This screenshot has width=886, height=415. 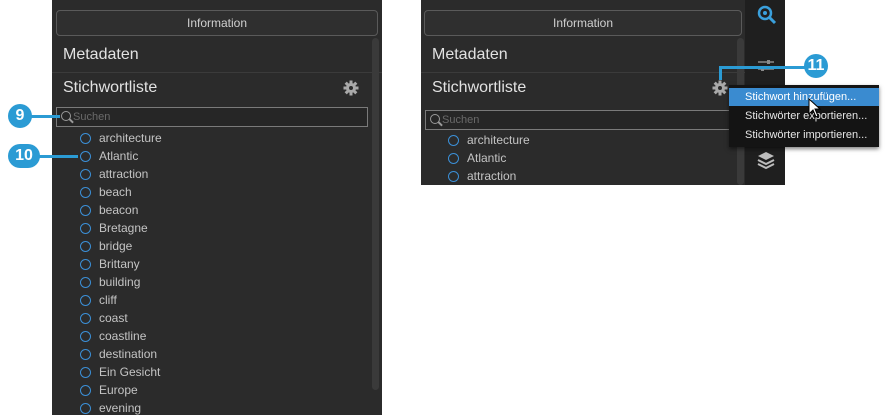 I want to click on keyword-item: beacon, so click(x=121, y=210).